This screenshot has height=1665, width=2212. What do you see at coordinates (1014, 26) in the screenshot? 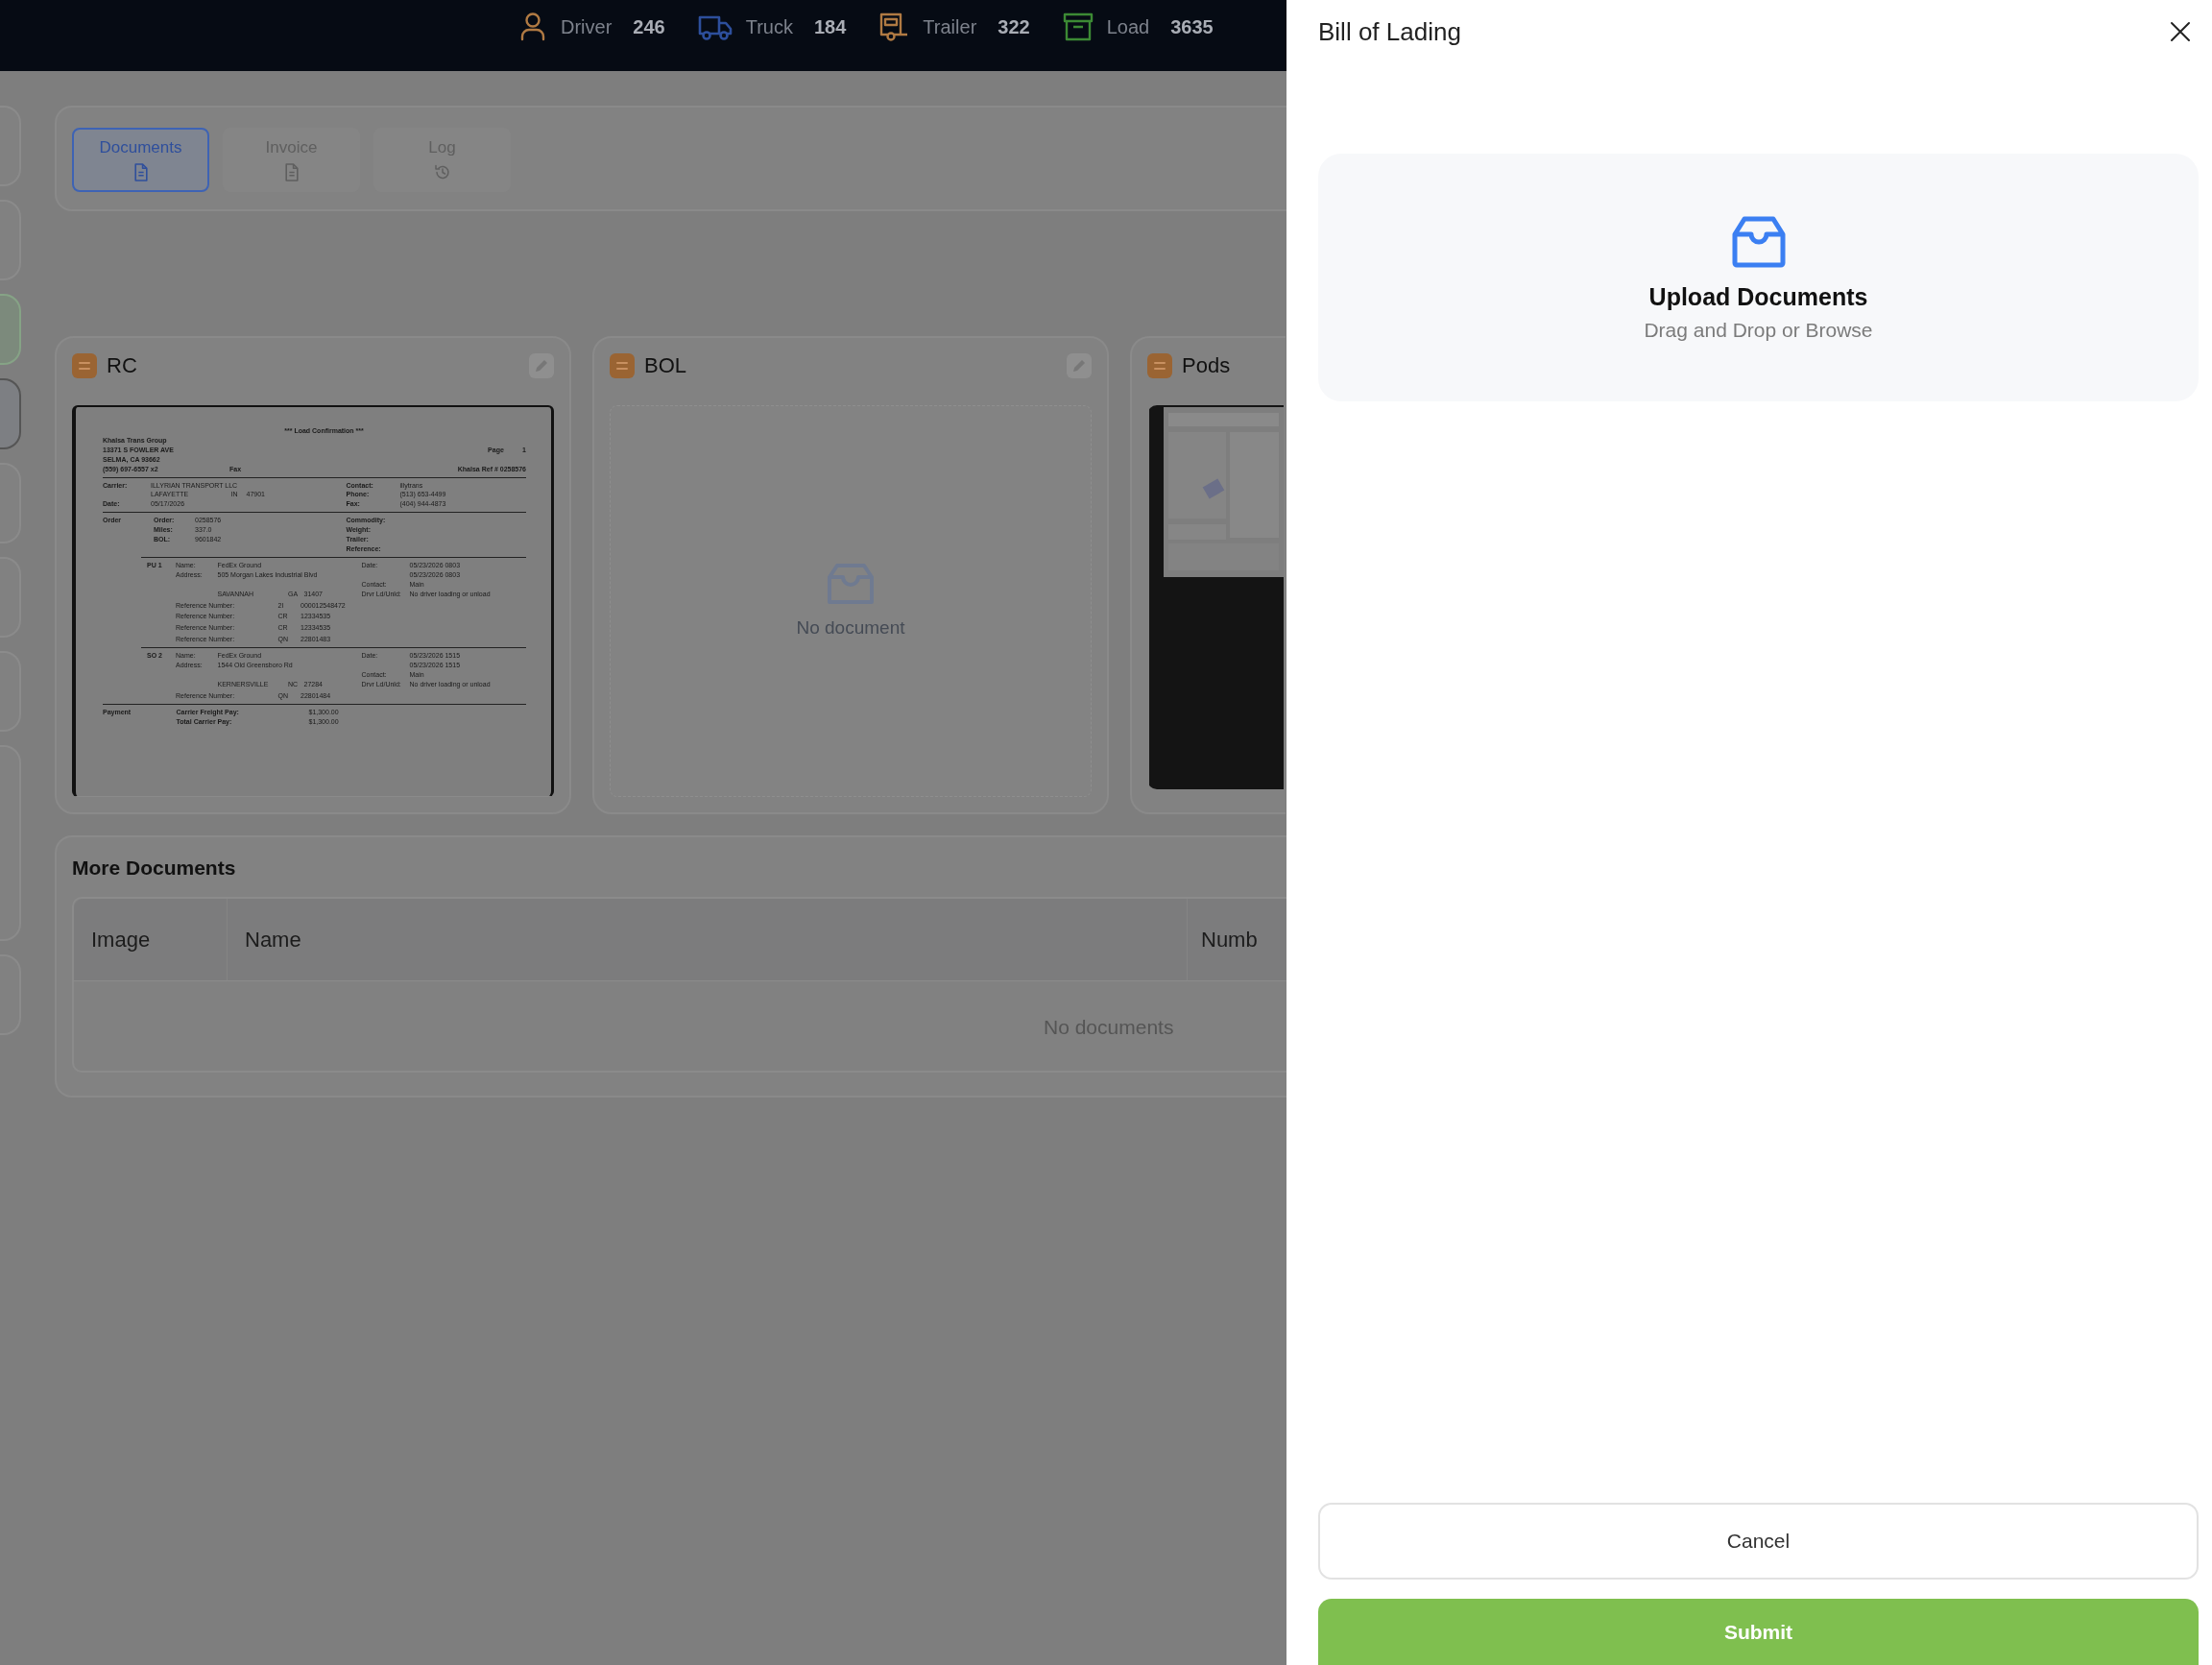
I see `stat-count: 322` at bounding box center [1014, 26].